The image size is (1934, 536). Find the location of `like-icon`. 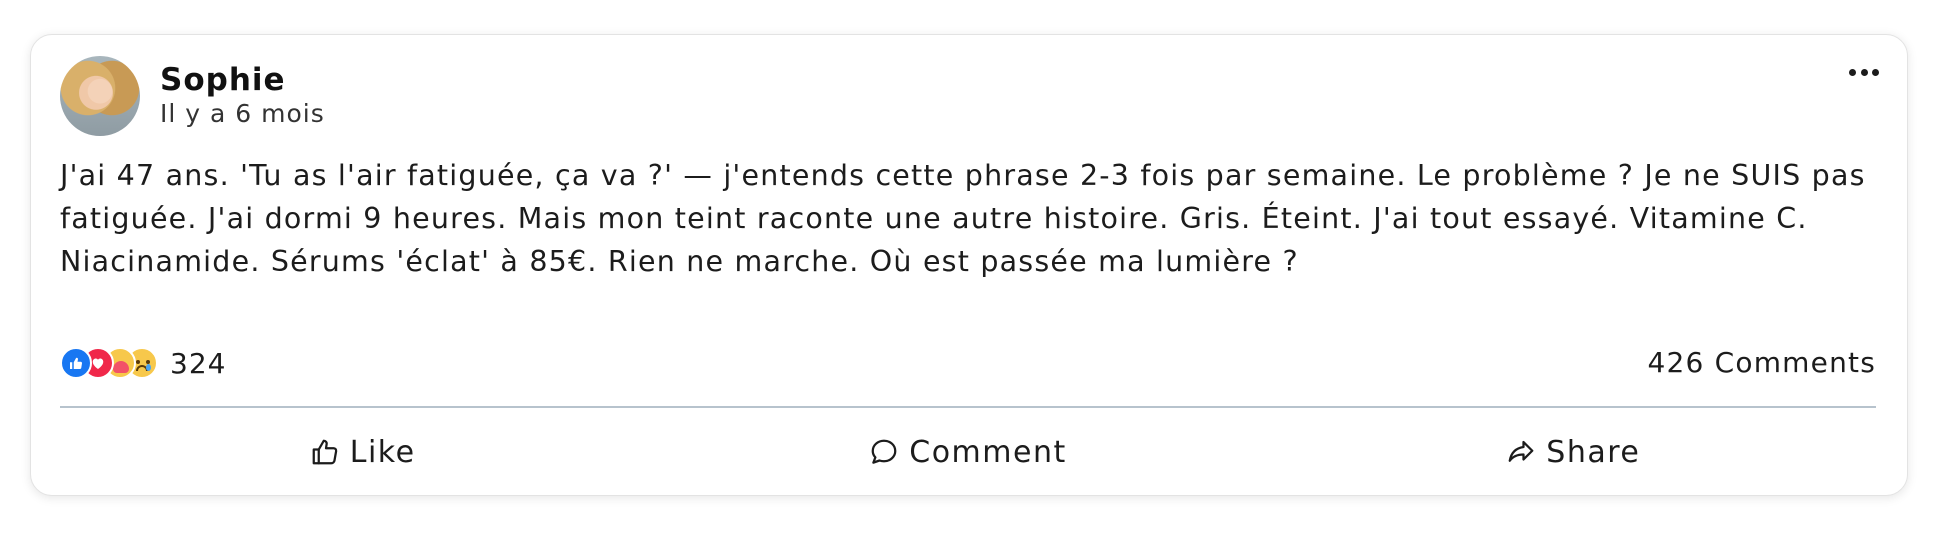

like-icon is located at coordinates (76, 363).